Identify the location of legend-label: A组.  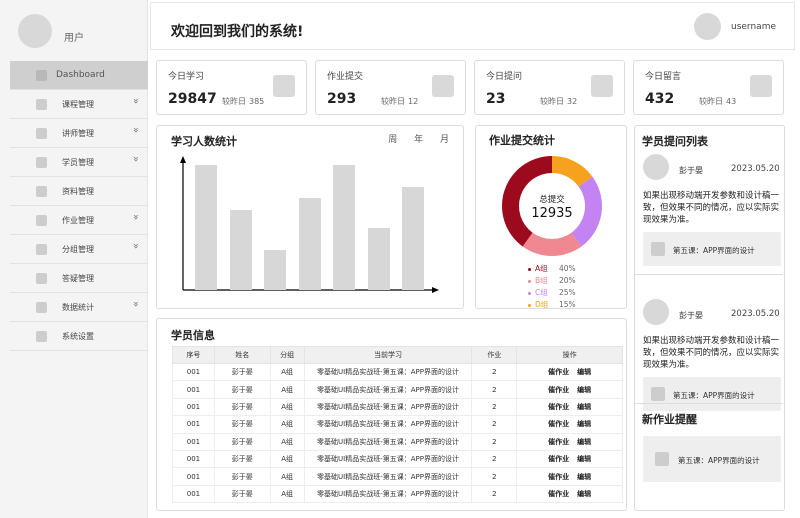
(541, 268).